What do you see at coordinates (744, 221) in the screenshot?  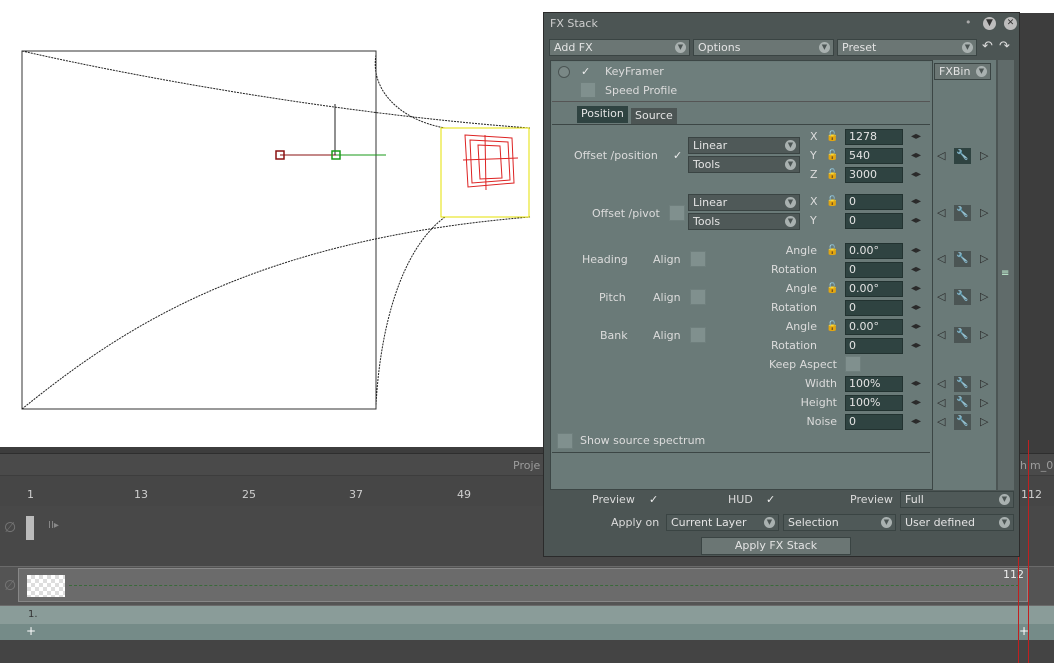 I see `offset-pivot-tools-combo: Tools ▼` at bounding box center [744, 221].